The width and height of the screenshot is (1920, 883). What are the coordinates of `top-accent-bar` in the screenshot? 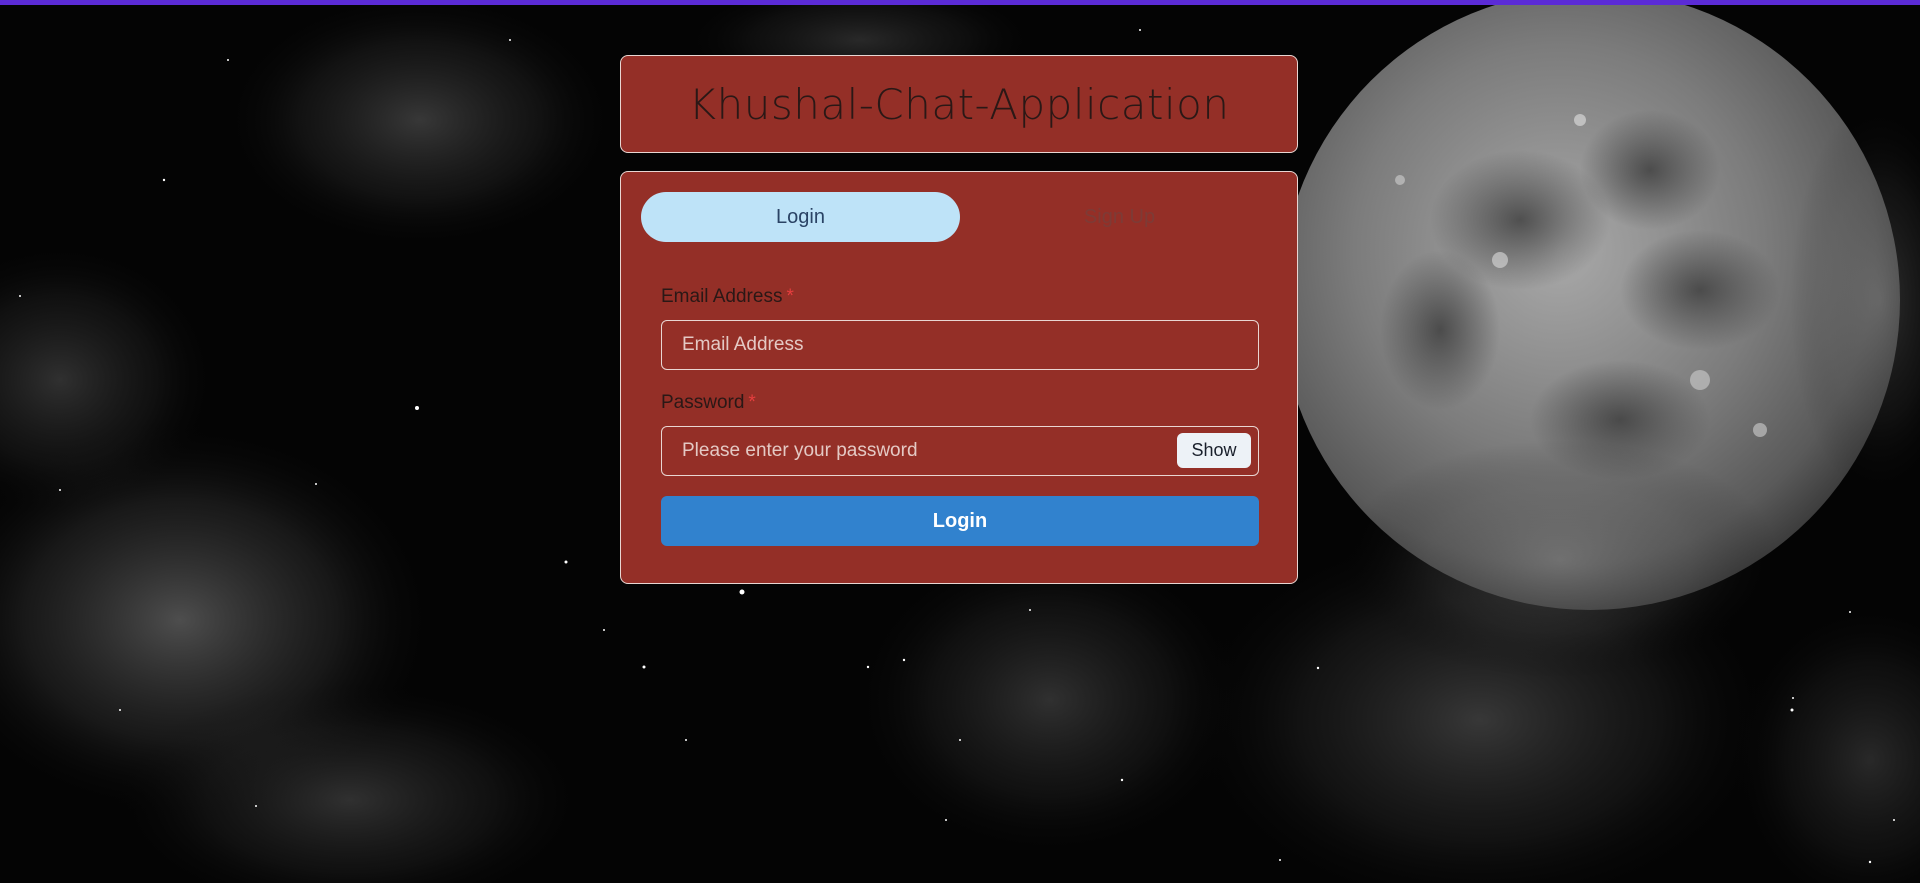 It's located at (960, 2).